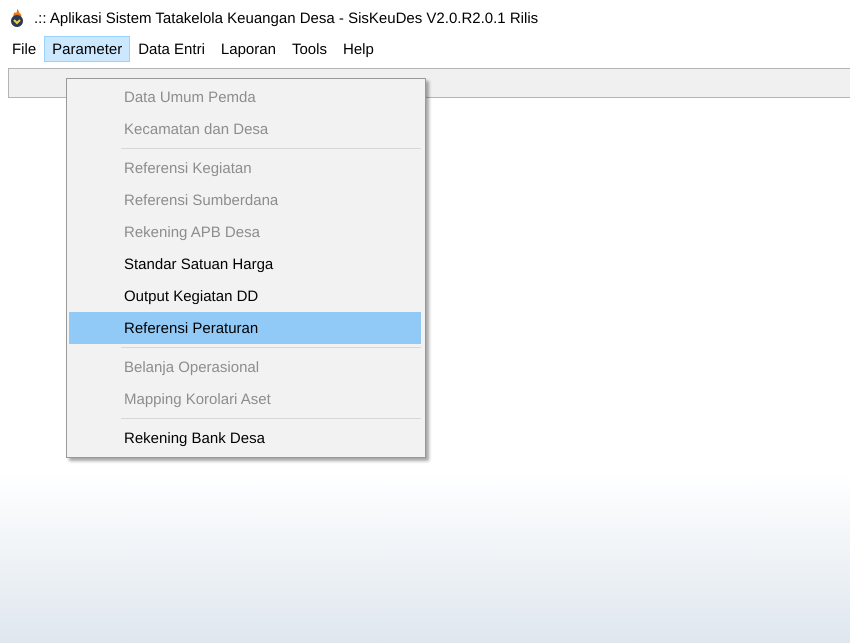  Describe the element at coordinates (248, 49) in the screenshot. I see `menu-item: Laporan` at that location.